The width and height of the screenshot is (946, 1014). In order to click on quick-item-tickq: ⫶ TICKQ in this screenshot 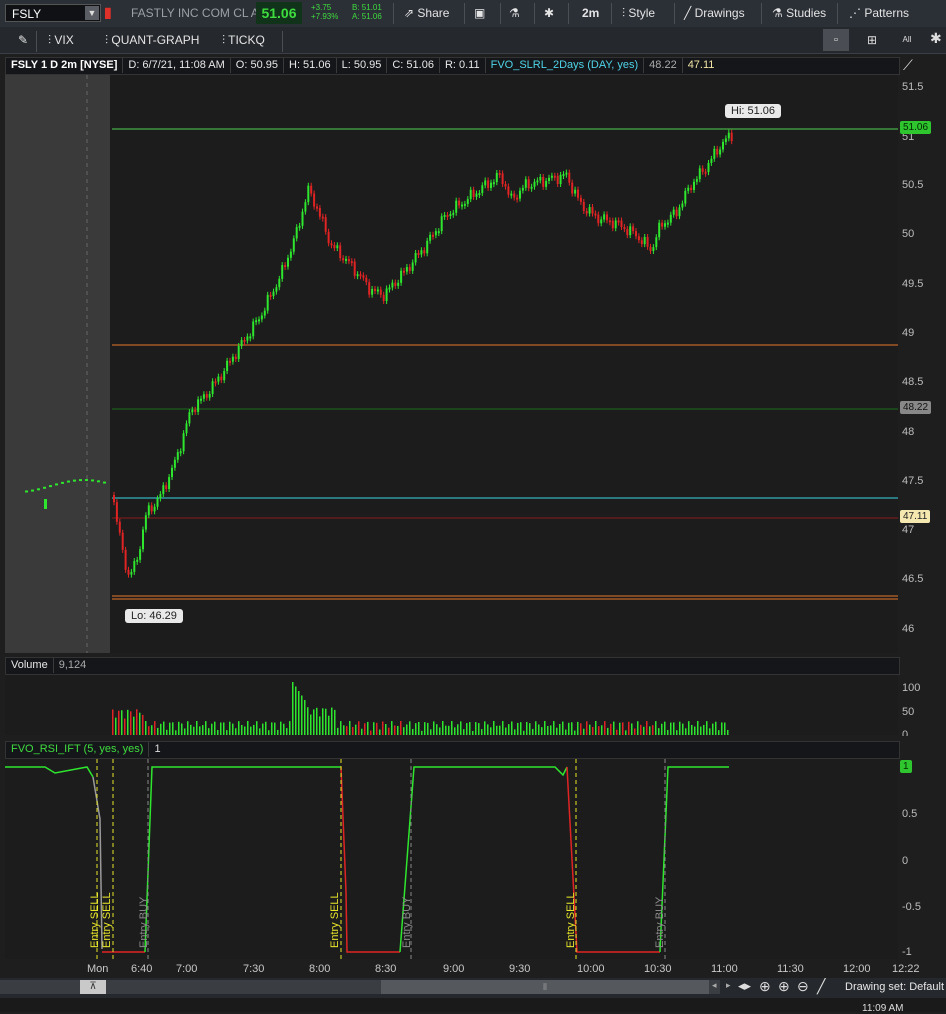, I will do `click(243, 40)`.